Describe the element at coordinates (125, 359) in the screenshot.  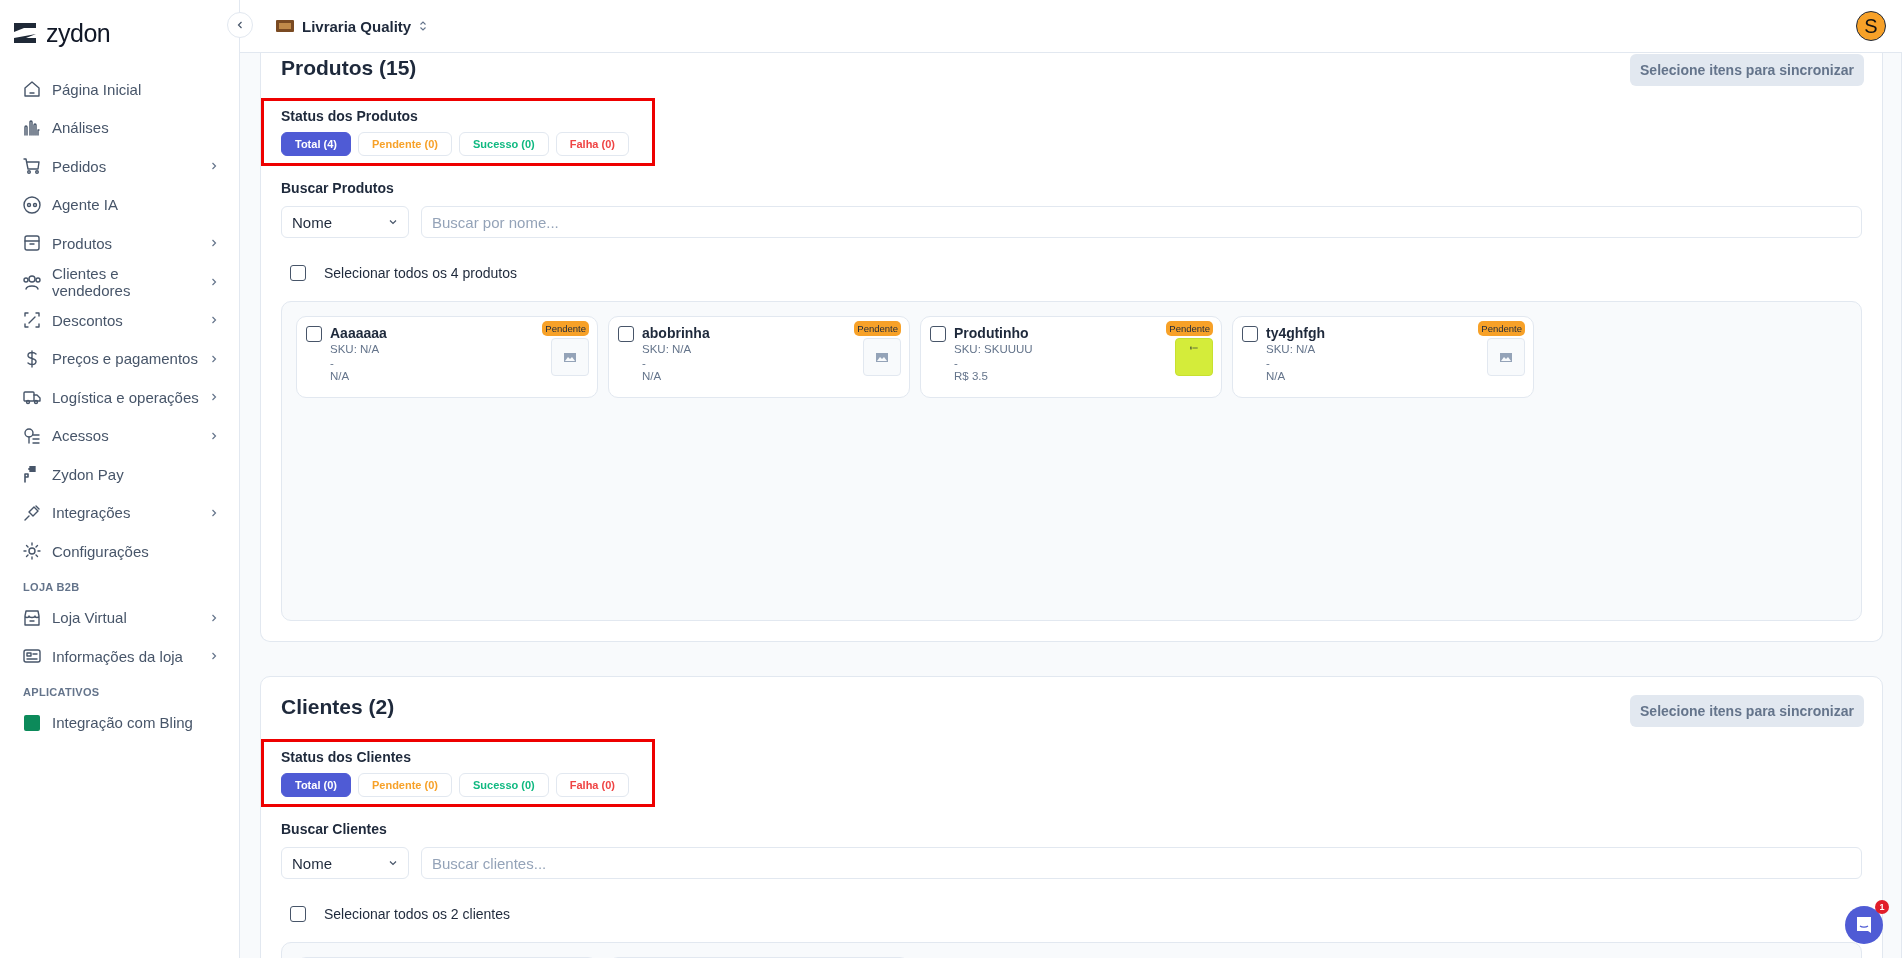
I see `menu-item: Preços e pagamentos` at that location.